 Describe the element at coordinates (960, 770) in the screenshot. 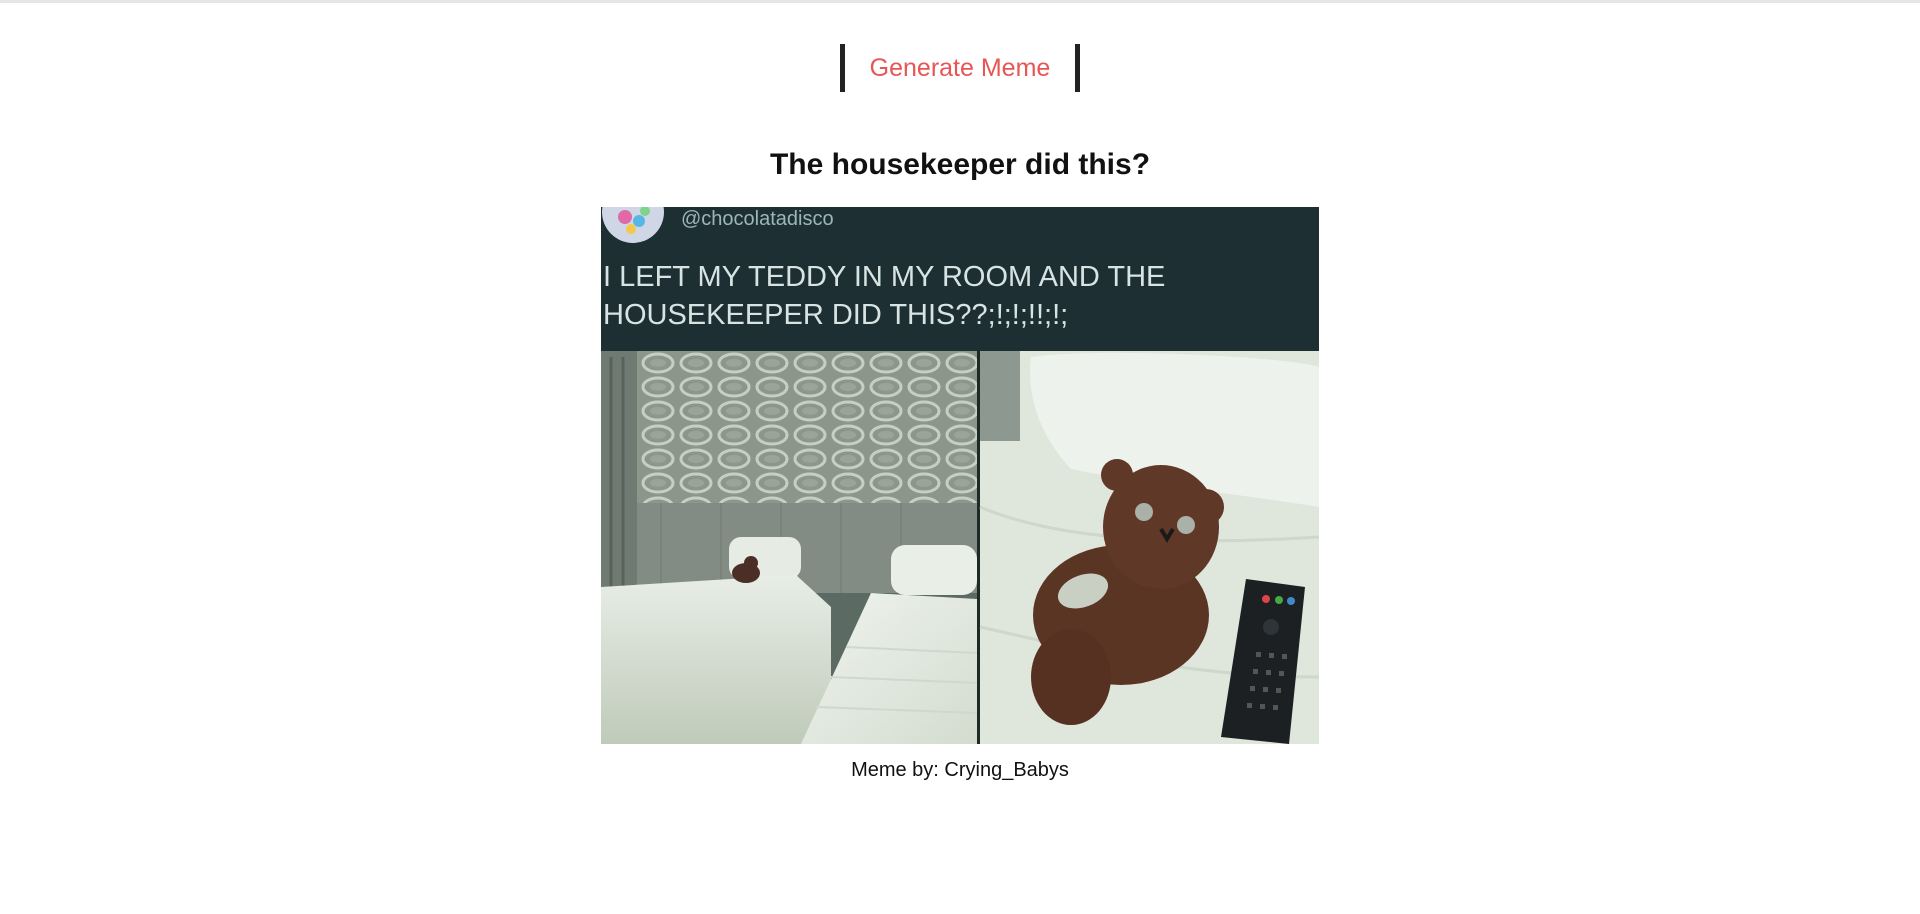

I see `meme-author-caption: Meme by: Crying_Babys` at that location.